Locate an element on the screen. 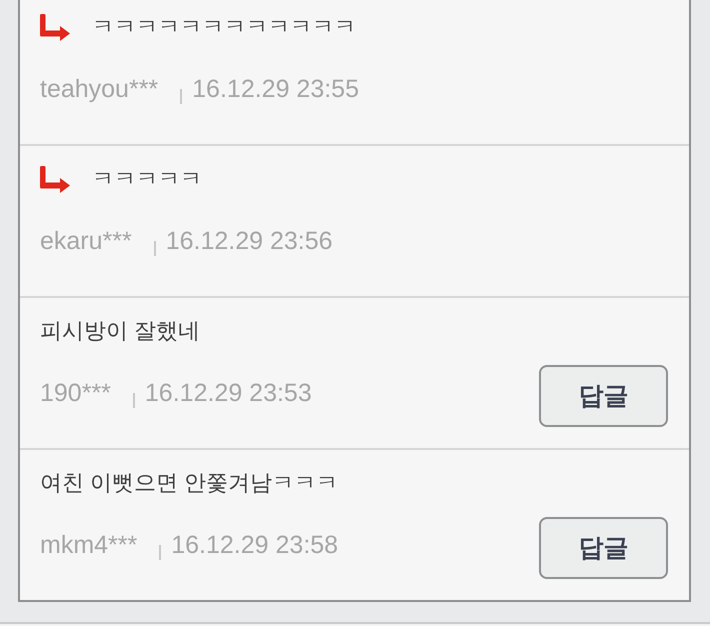 The width and height of the screenshot is (710, 626). comment-text: 피시방이 잘했네 is located at coordinates (120, 331).